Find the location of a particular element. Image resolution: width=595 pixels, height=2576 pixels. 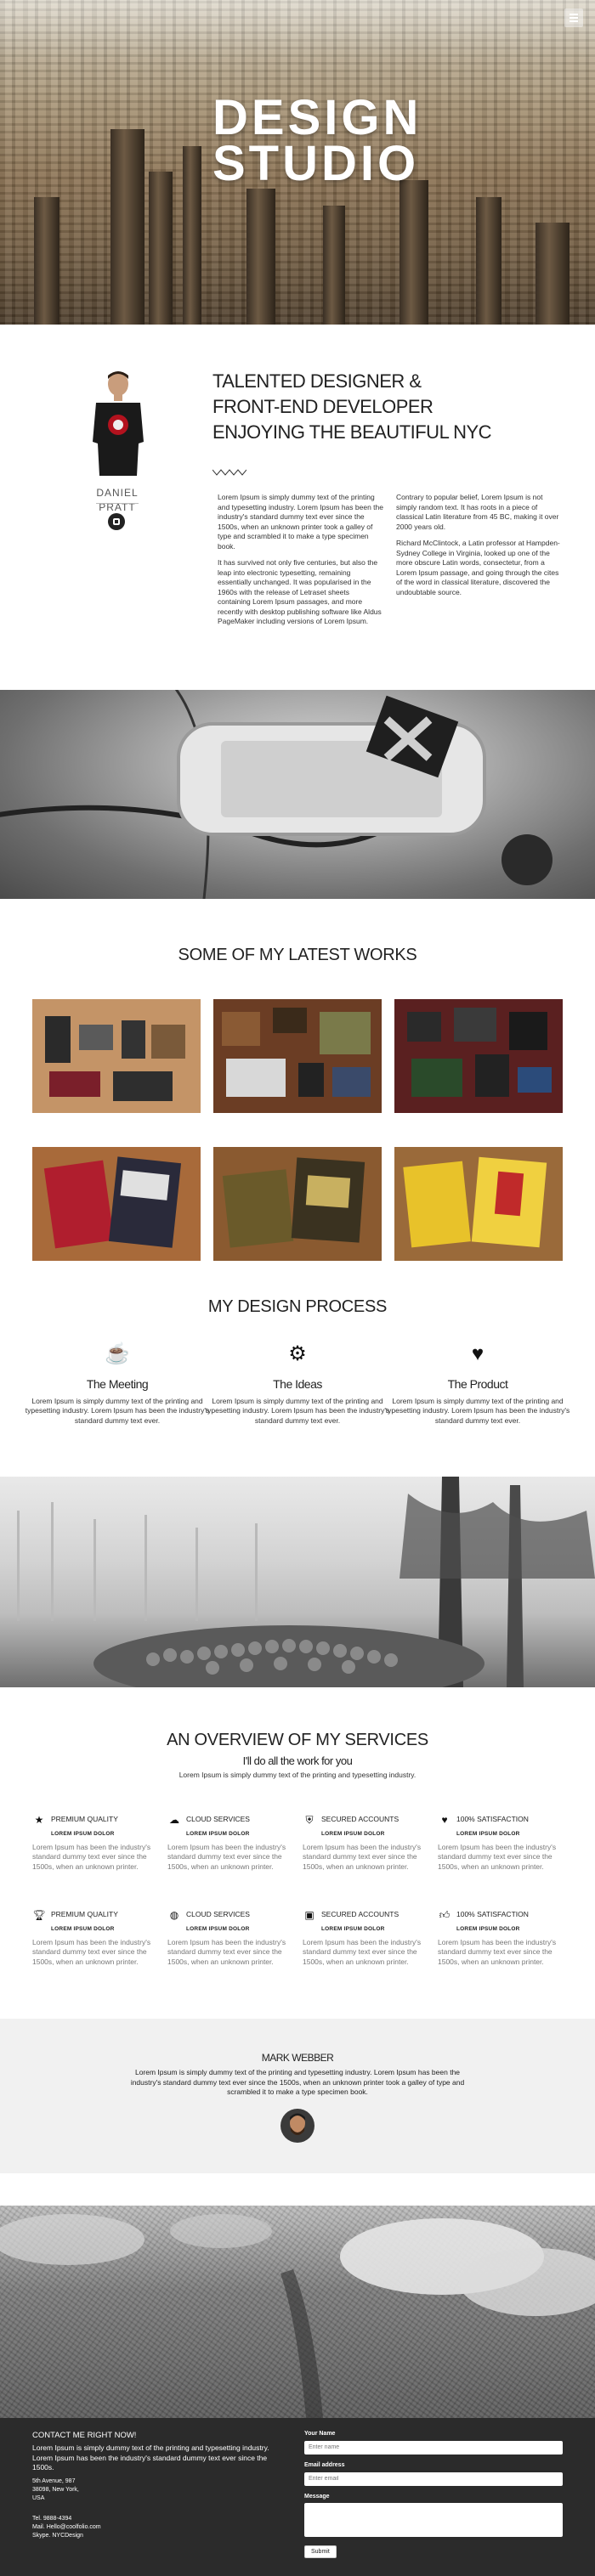

address-line: 38098, New York, is located at coordinates (55, 2490).